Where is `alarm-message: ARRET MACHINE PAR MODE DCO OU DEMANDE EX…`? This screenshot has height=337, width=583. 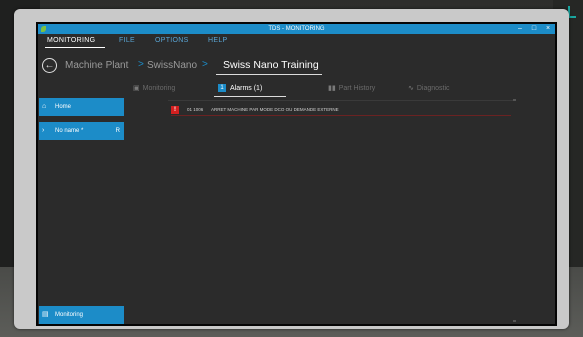
alarm-message: ARRET MACHINE PAR MODE DCO OU DEMANDE EX… is located at coordinates (275, 109).